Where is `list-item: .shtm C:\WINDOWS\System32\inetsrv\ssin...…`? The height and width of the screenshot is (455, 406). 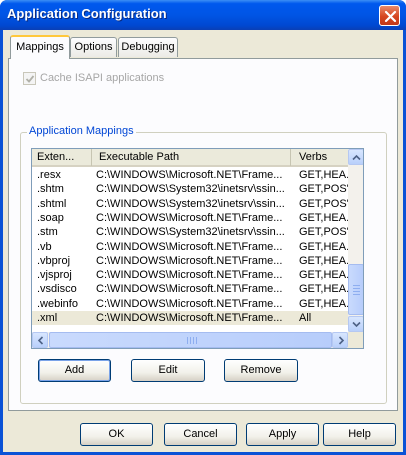
list-item: .shtm C:\WINDOWS\System32\inetsrv\ssin...… is located at coordinates (190, 189).